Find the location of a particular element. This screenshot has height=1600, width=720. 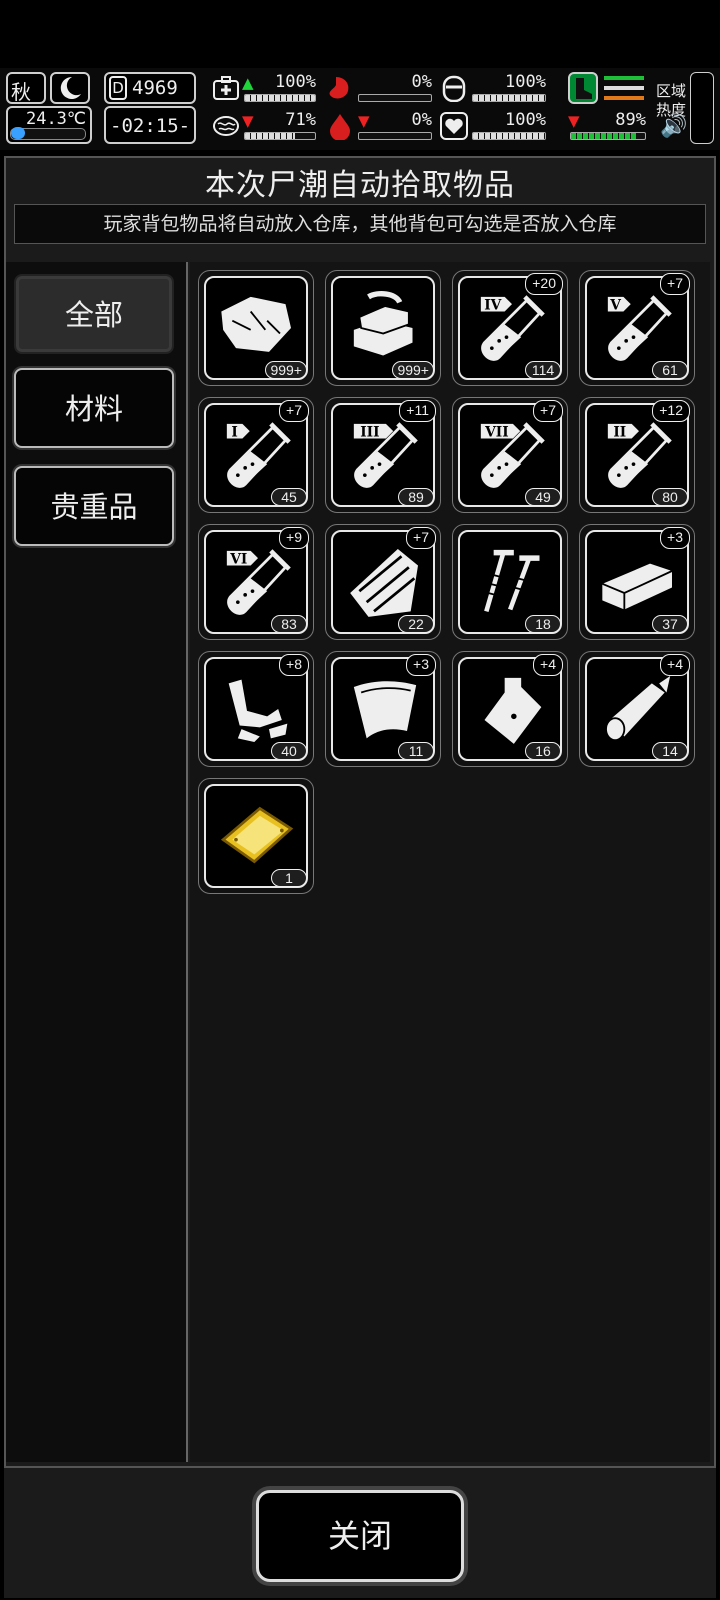

temperature-value: 24.3℃ is located at coordinates (55, 119).